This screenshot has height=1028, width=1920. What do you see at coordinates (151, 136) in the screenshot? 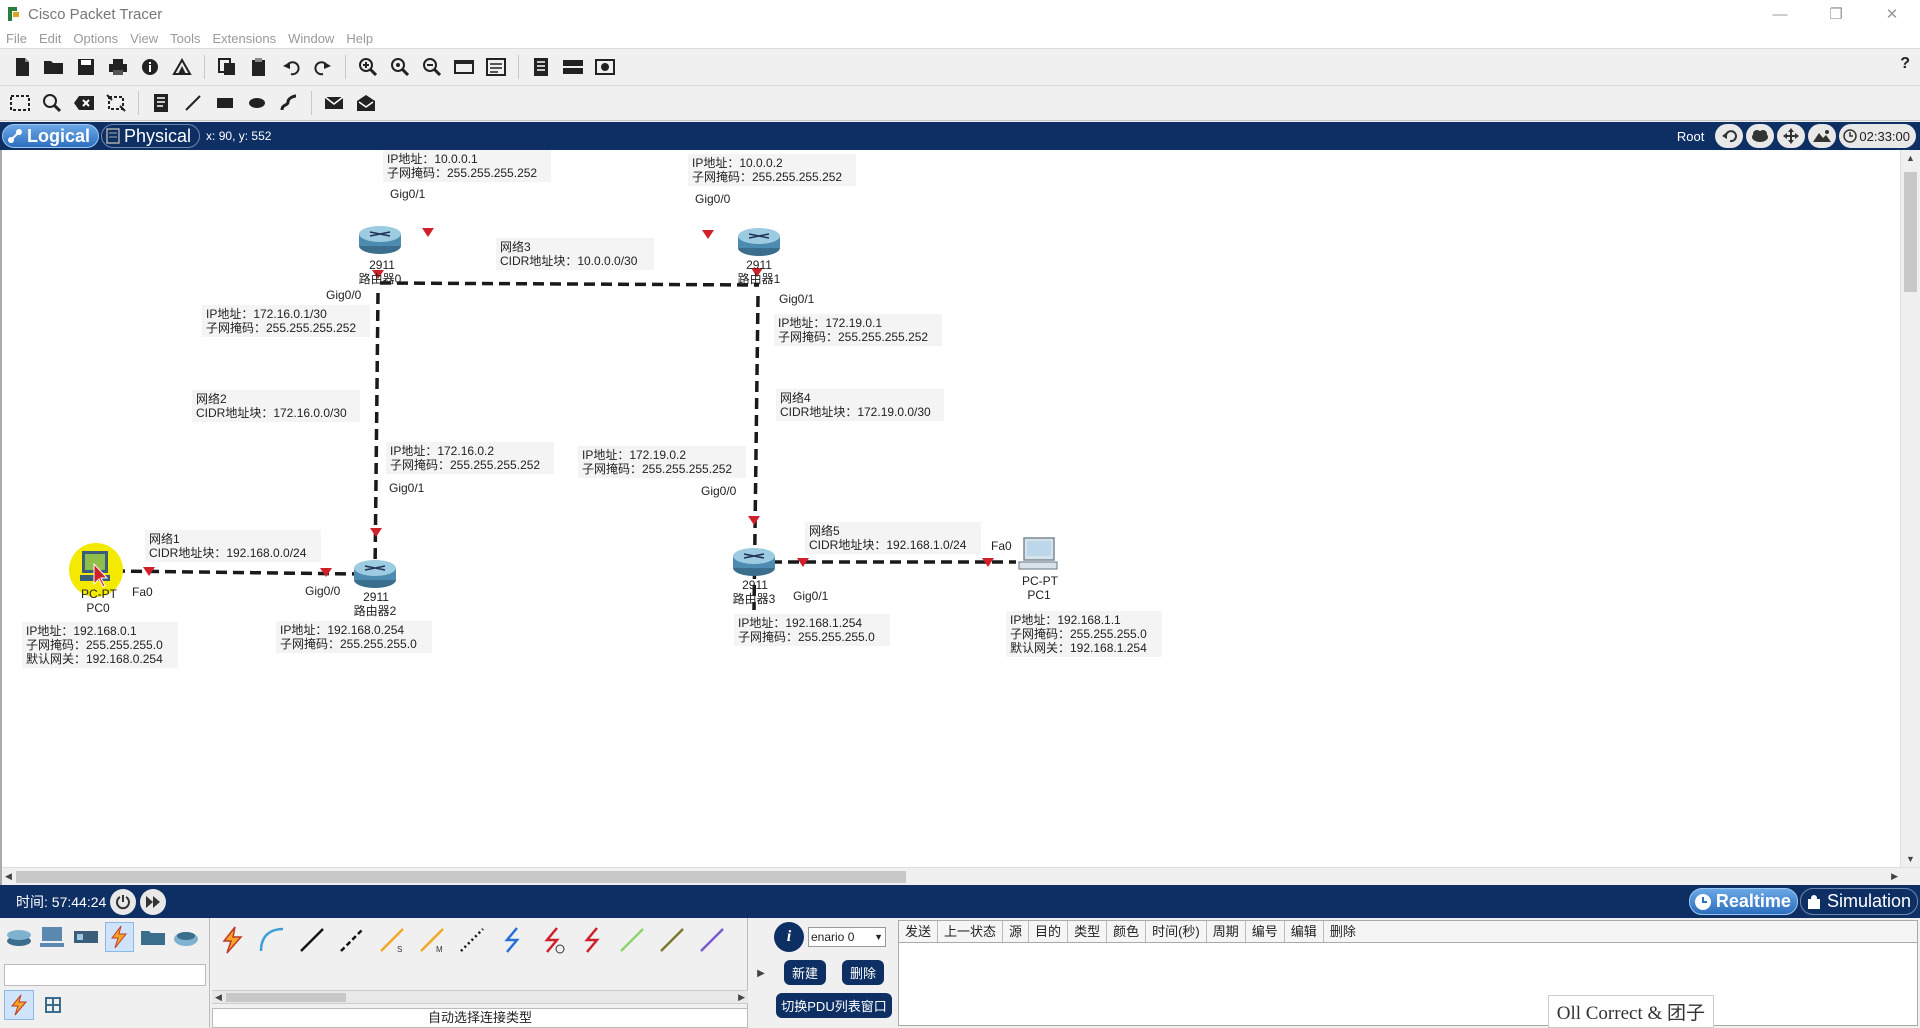
I see `tab-physical: Physical` at bounding box center [151, 136].